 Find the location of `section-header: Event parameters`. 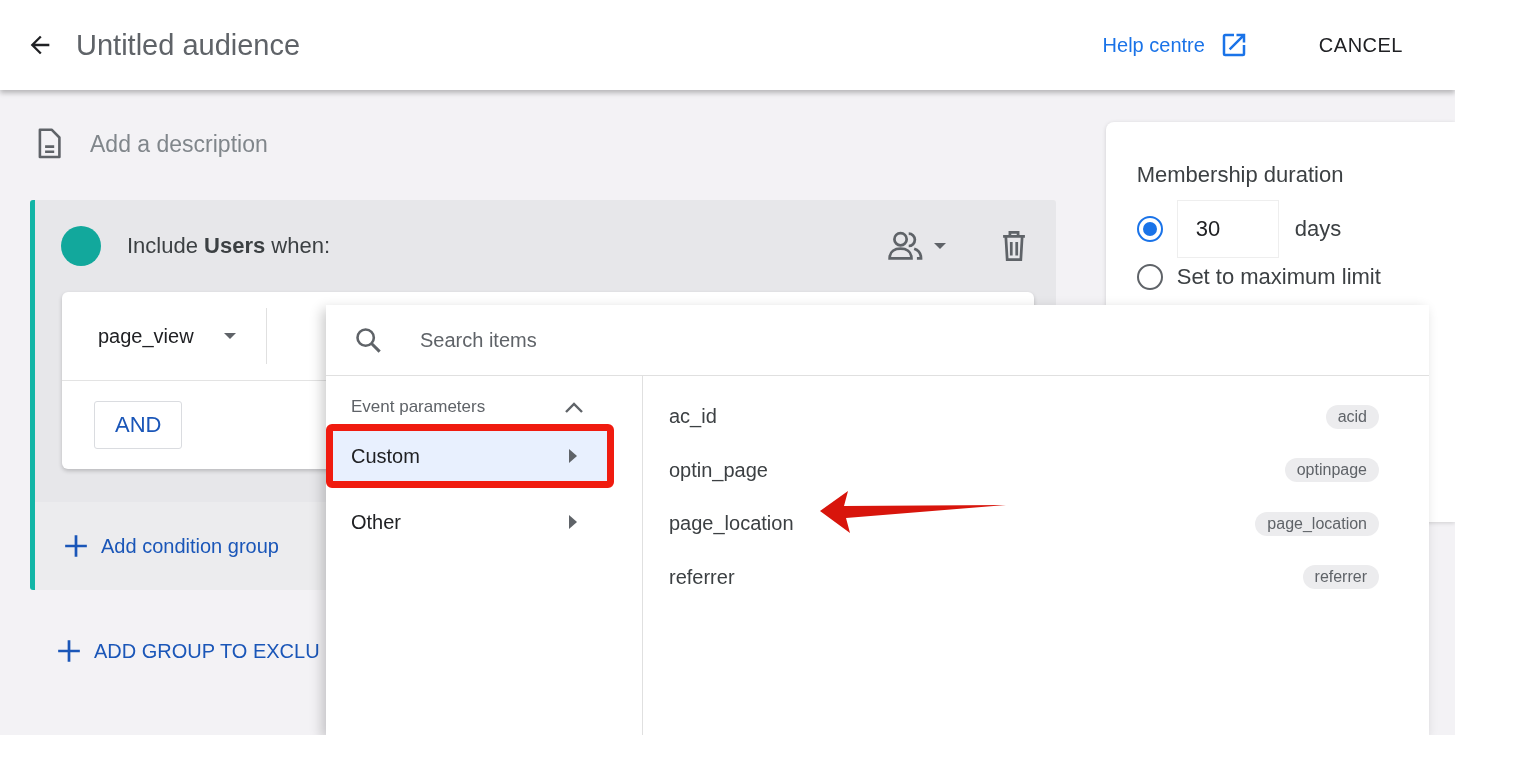

section-header: Event parameters is located at coordinates (484, 407).